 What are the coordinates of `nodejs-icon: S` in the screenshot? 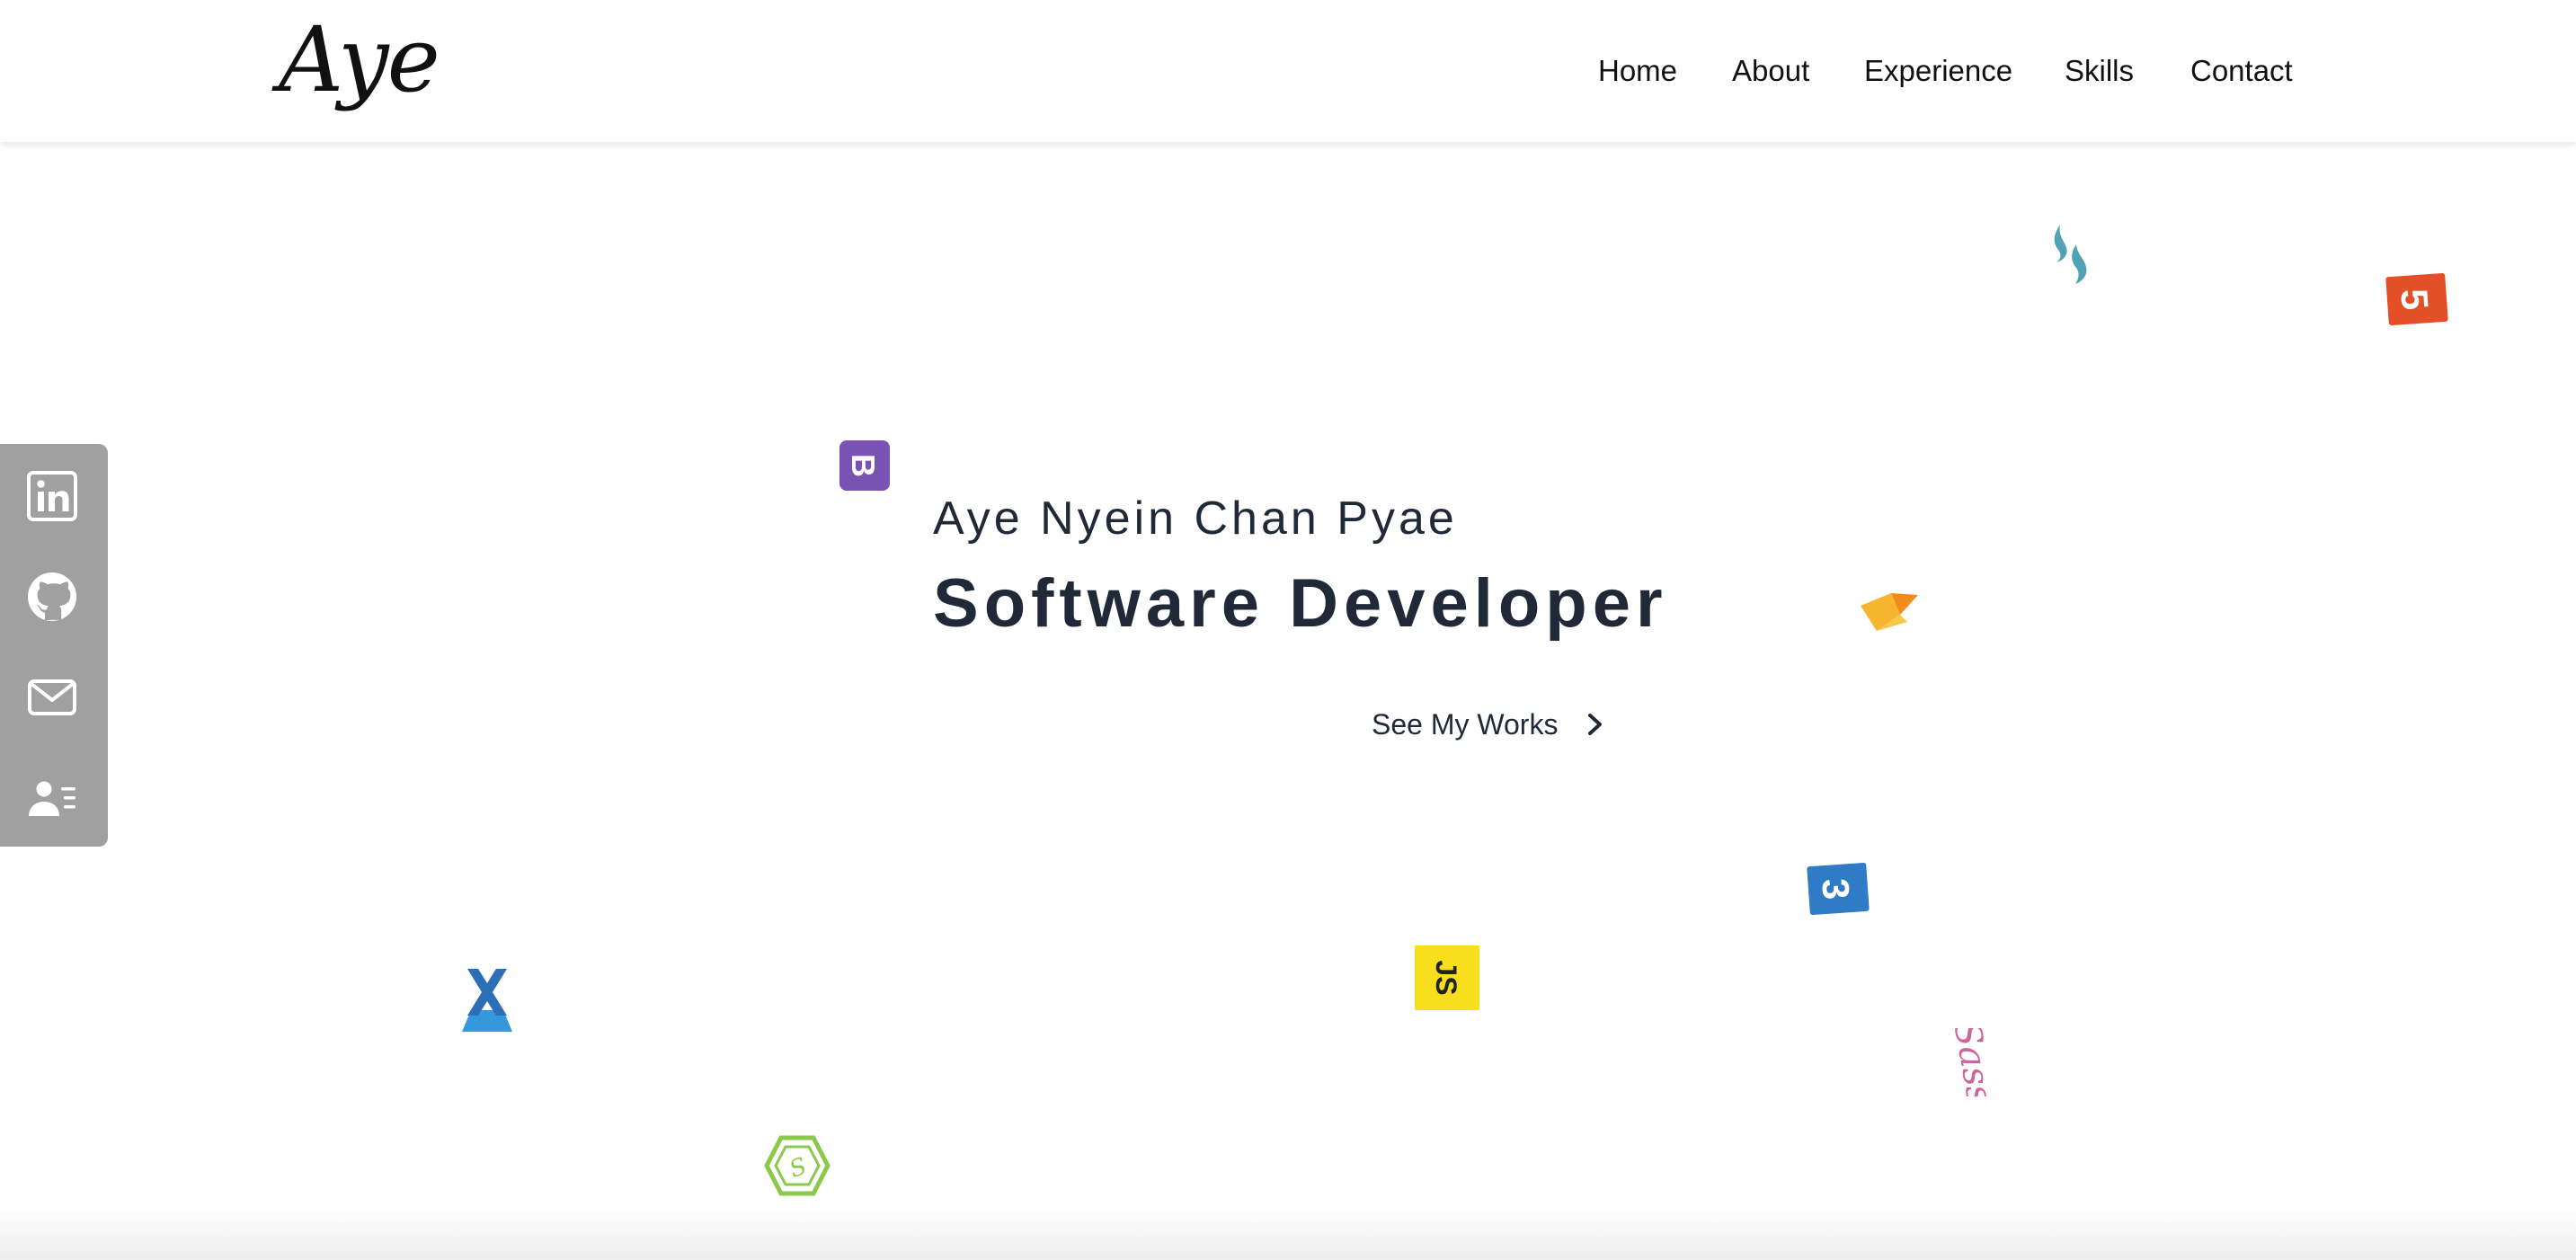 It's located at (797, 1165).